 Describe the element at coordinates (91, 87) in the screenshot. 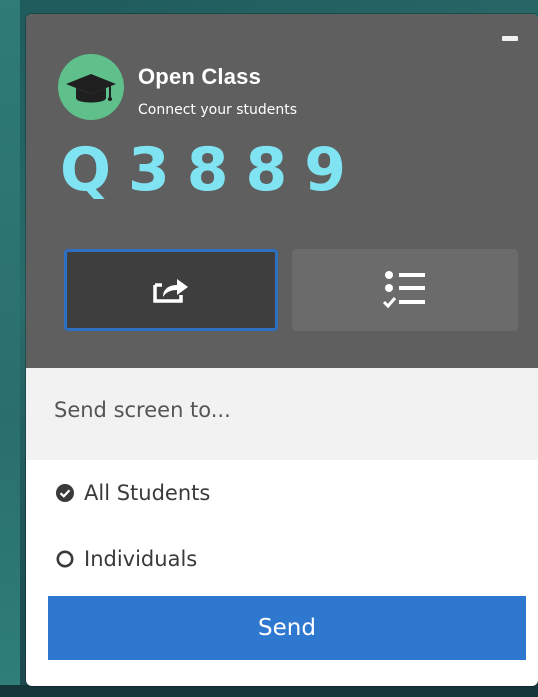

I see `graduation-cap-logo-icon` at that location.